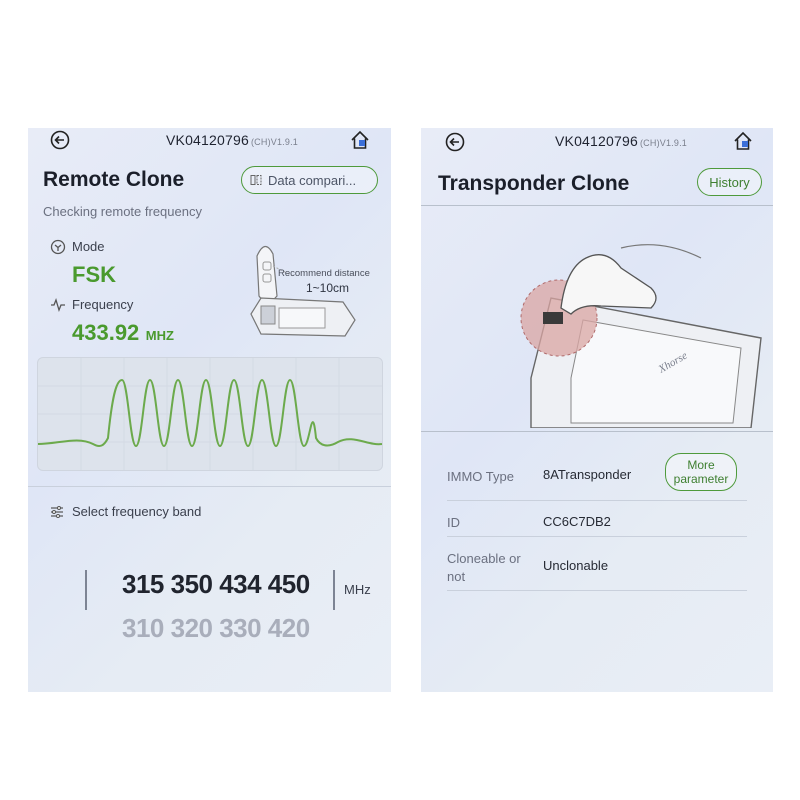  What do you see at coordinates (576, 565) in the screenshot?
I see `cloneable-value: Unclonable` at bounding box center [576, 565].